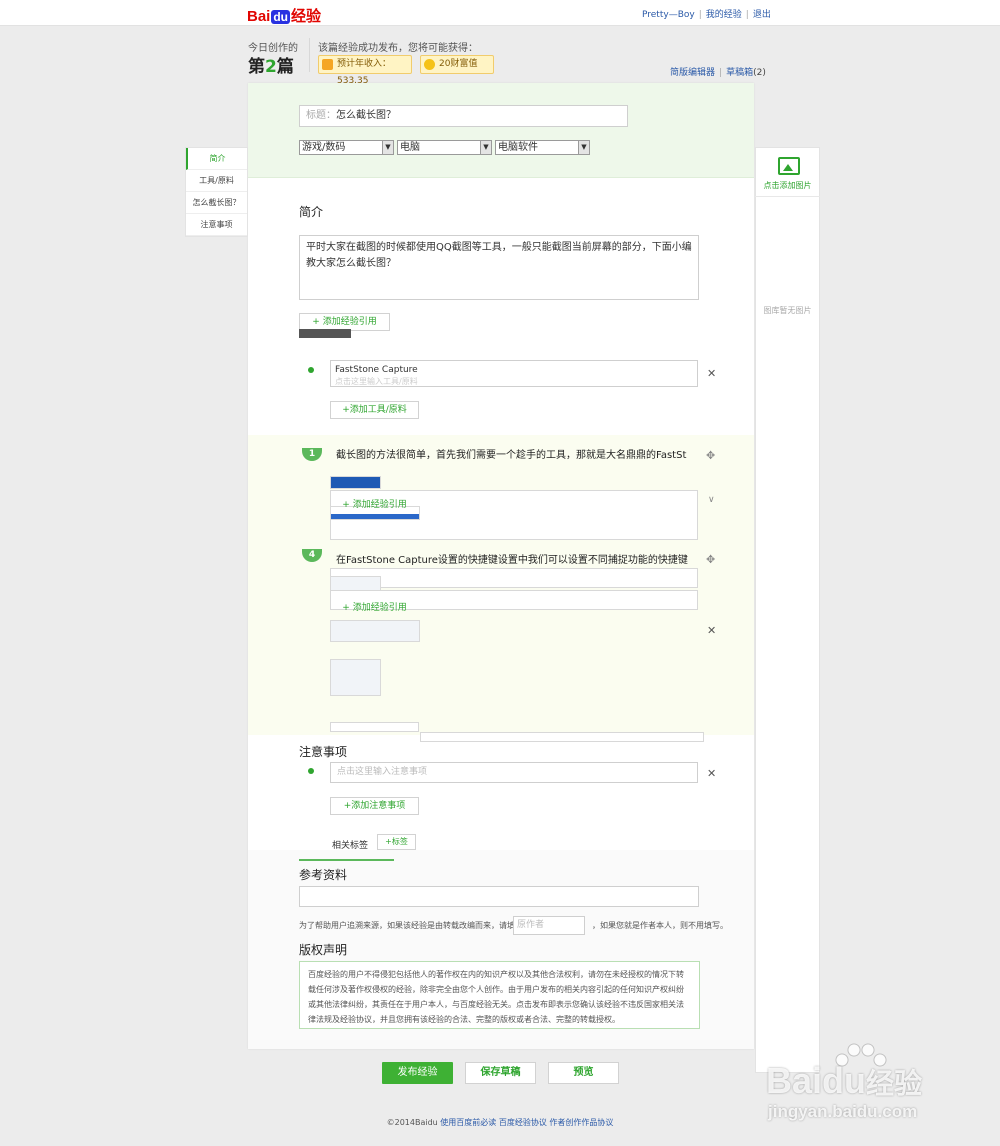 The height and width of the screenshot is (1146, 1000). I want to click on add-image-button: 点击添加图片, so click(787, 172).